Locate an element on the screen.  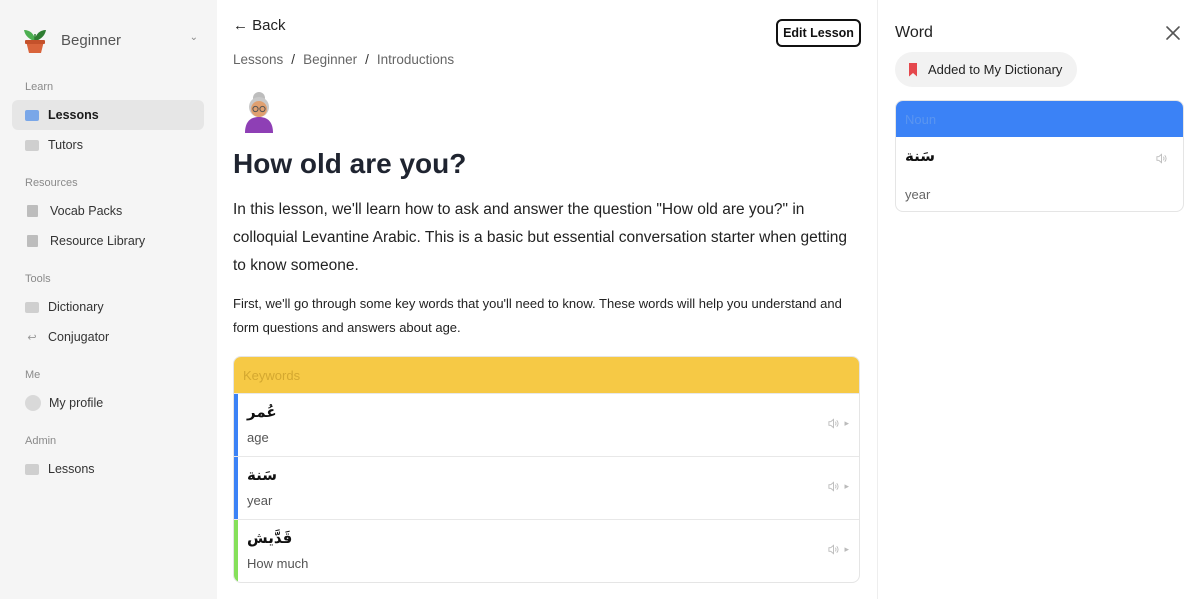
breadcrumb: Lessons / Beginner / Introductions is located at coordinates (343, 59).